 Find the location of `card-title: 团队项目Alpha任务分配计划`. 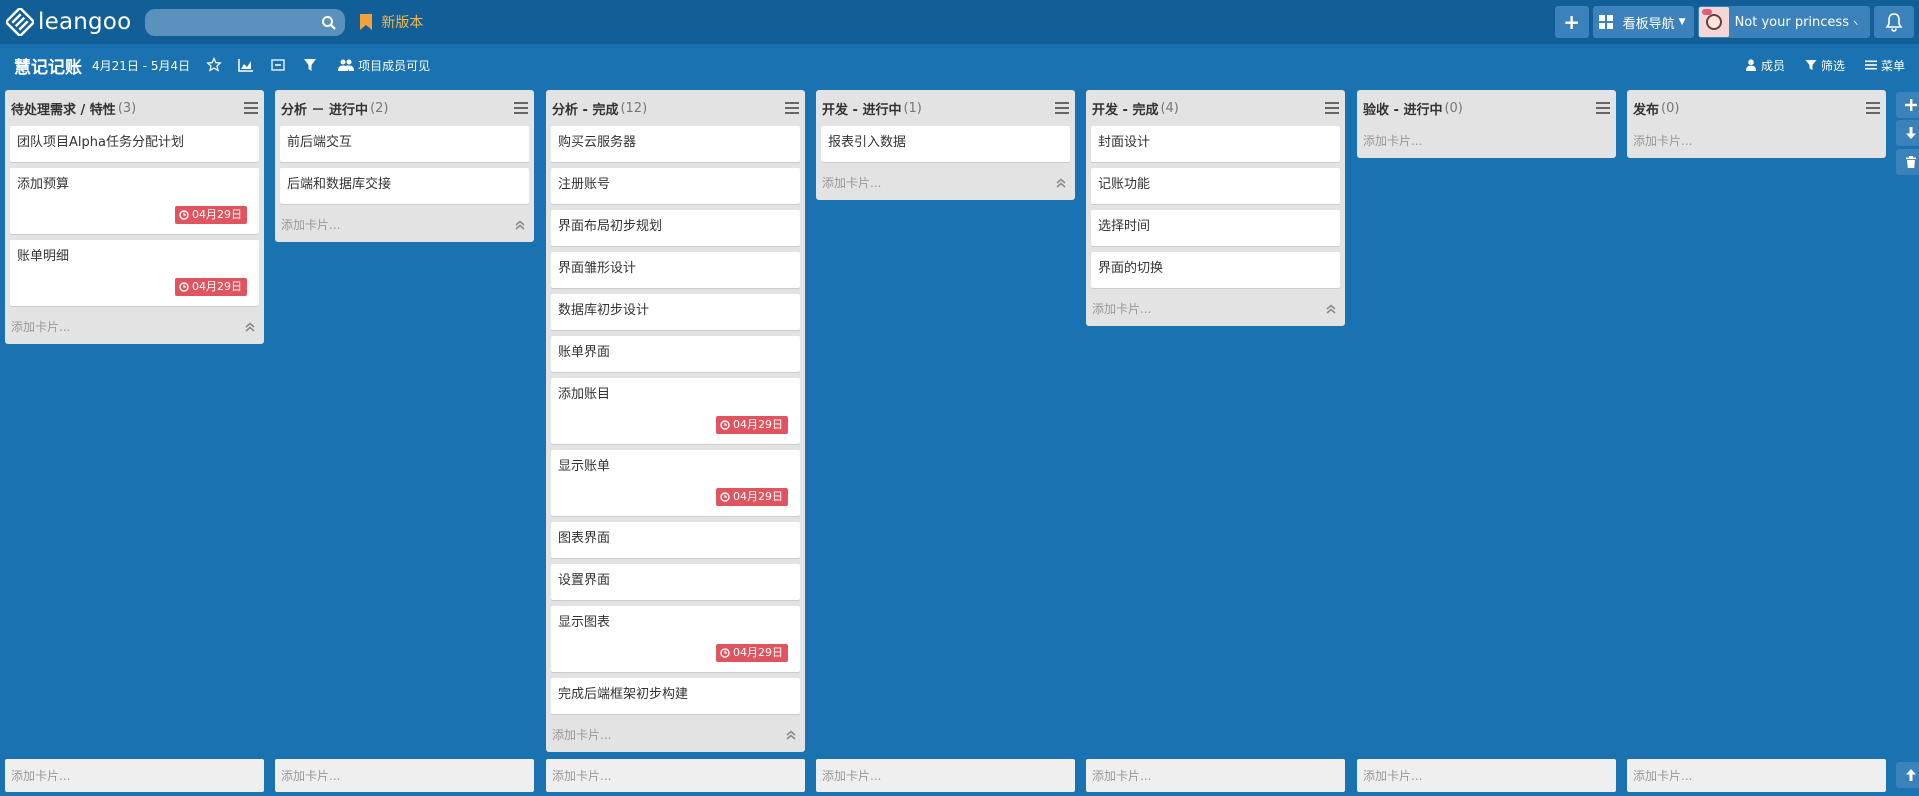

card-title: 团队项目Alpha任务分配计划 is located at coordinates (100, 142).